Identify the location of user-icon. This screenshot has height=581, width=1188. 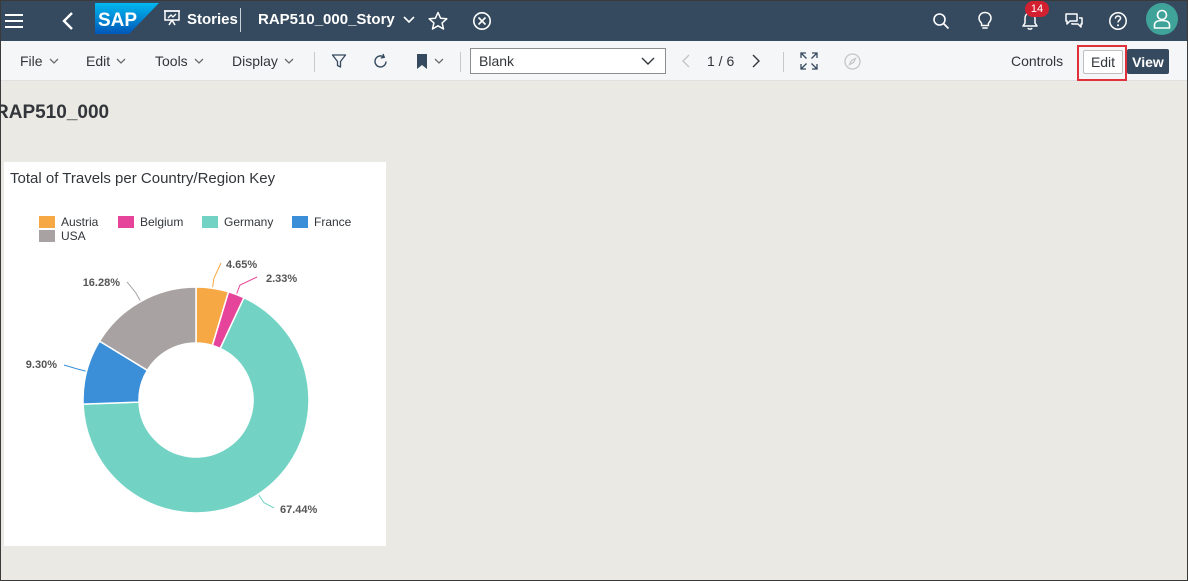
(1162, 19).